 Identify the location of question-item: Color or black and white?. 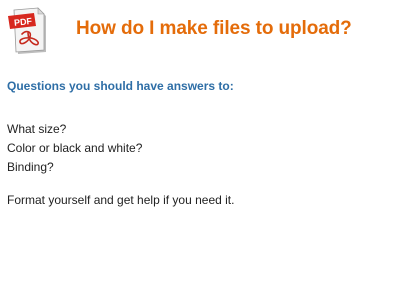
(75, 148).